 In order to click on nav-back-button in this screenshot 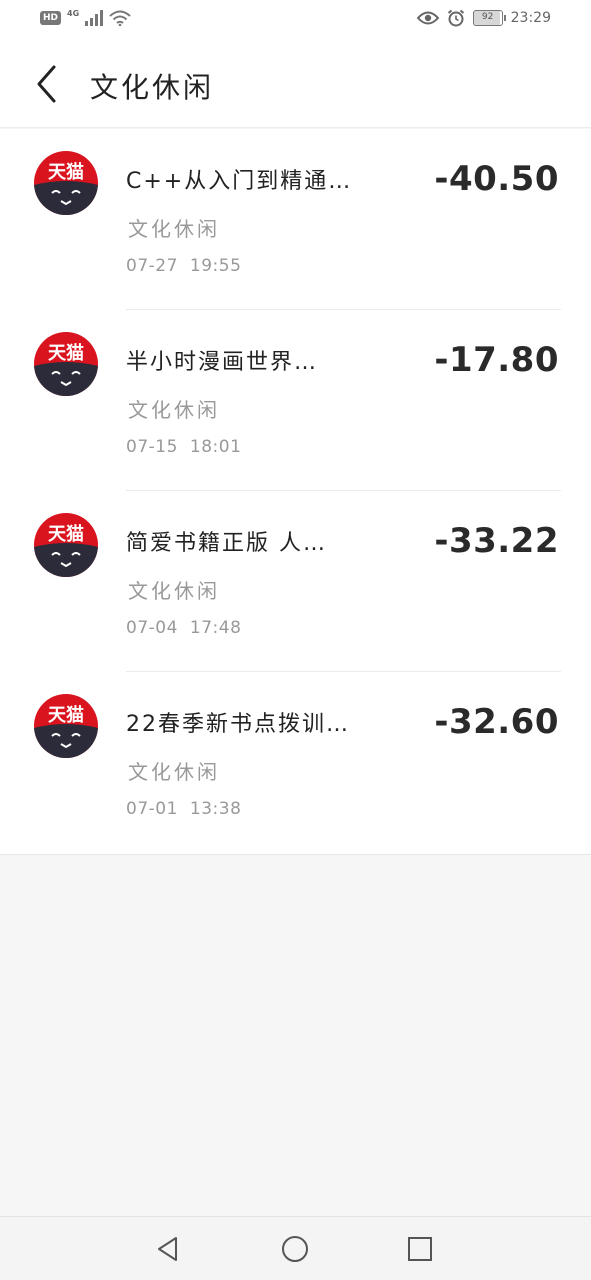, I will do `click(168, 1249)`.